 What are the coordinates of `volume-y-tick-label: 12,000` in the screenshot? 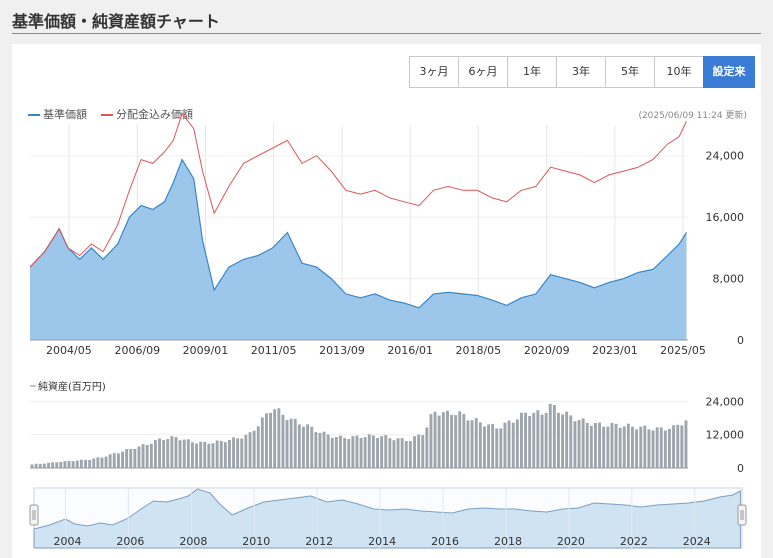 It's located at (725, 435).